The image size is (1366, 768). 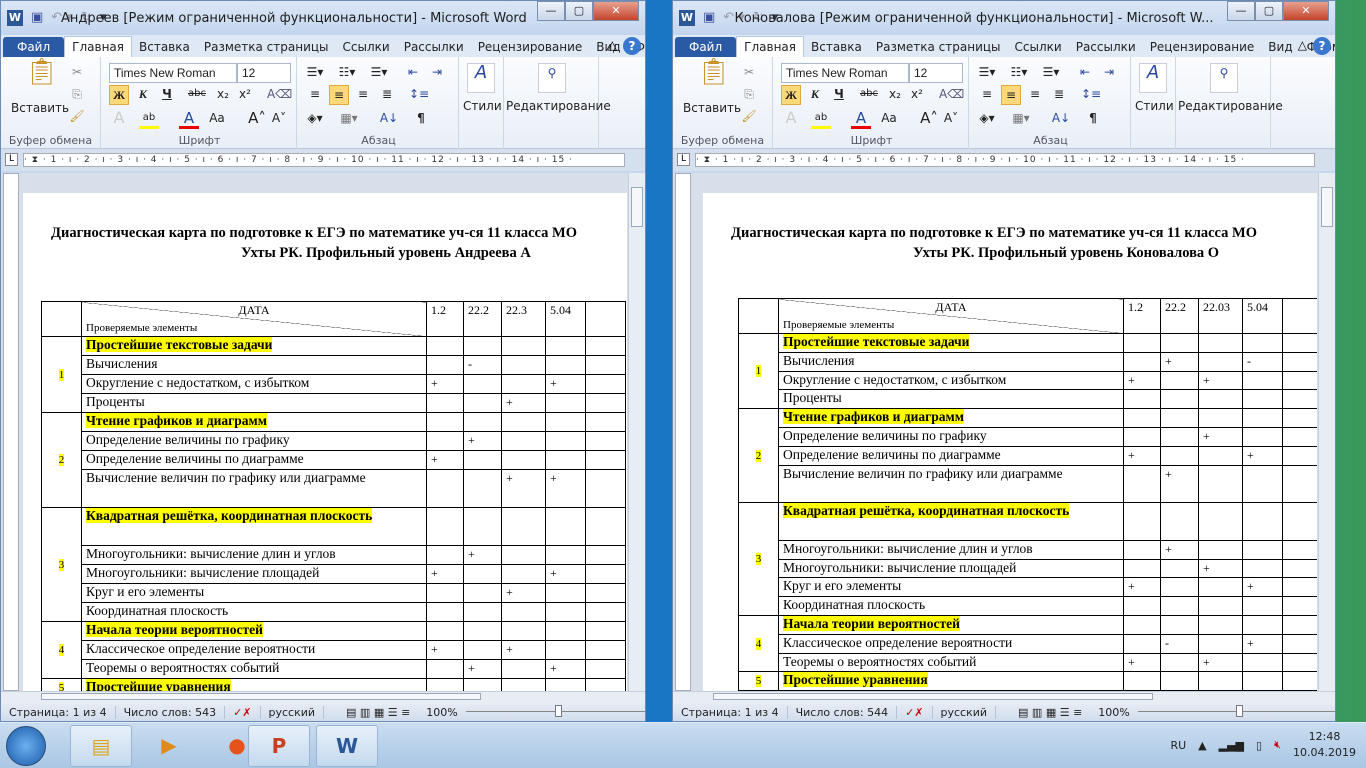 I want to click on copy-icon: ⎘, so click(x=77, y=95).